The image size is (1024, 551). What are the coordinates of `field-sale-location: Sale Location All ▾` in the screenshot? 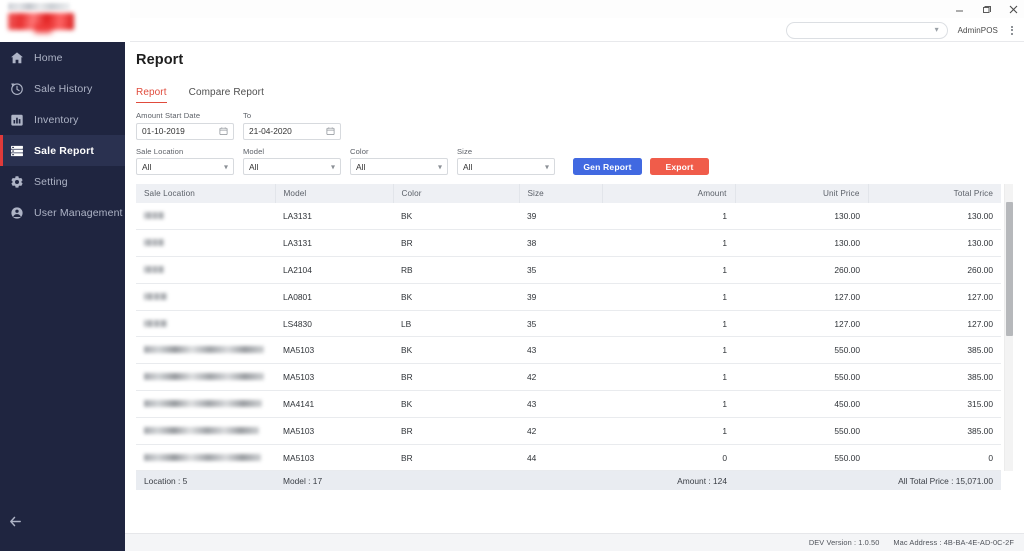 It's located at (185, 161).